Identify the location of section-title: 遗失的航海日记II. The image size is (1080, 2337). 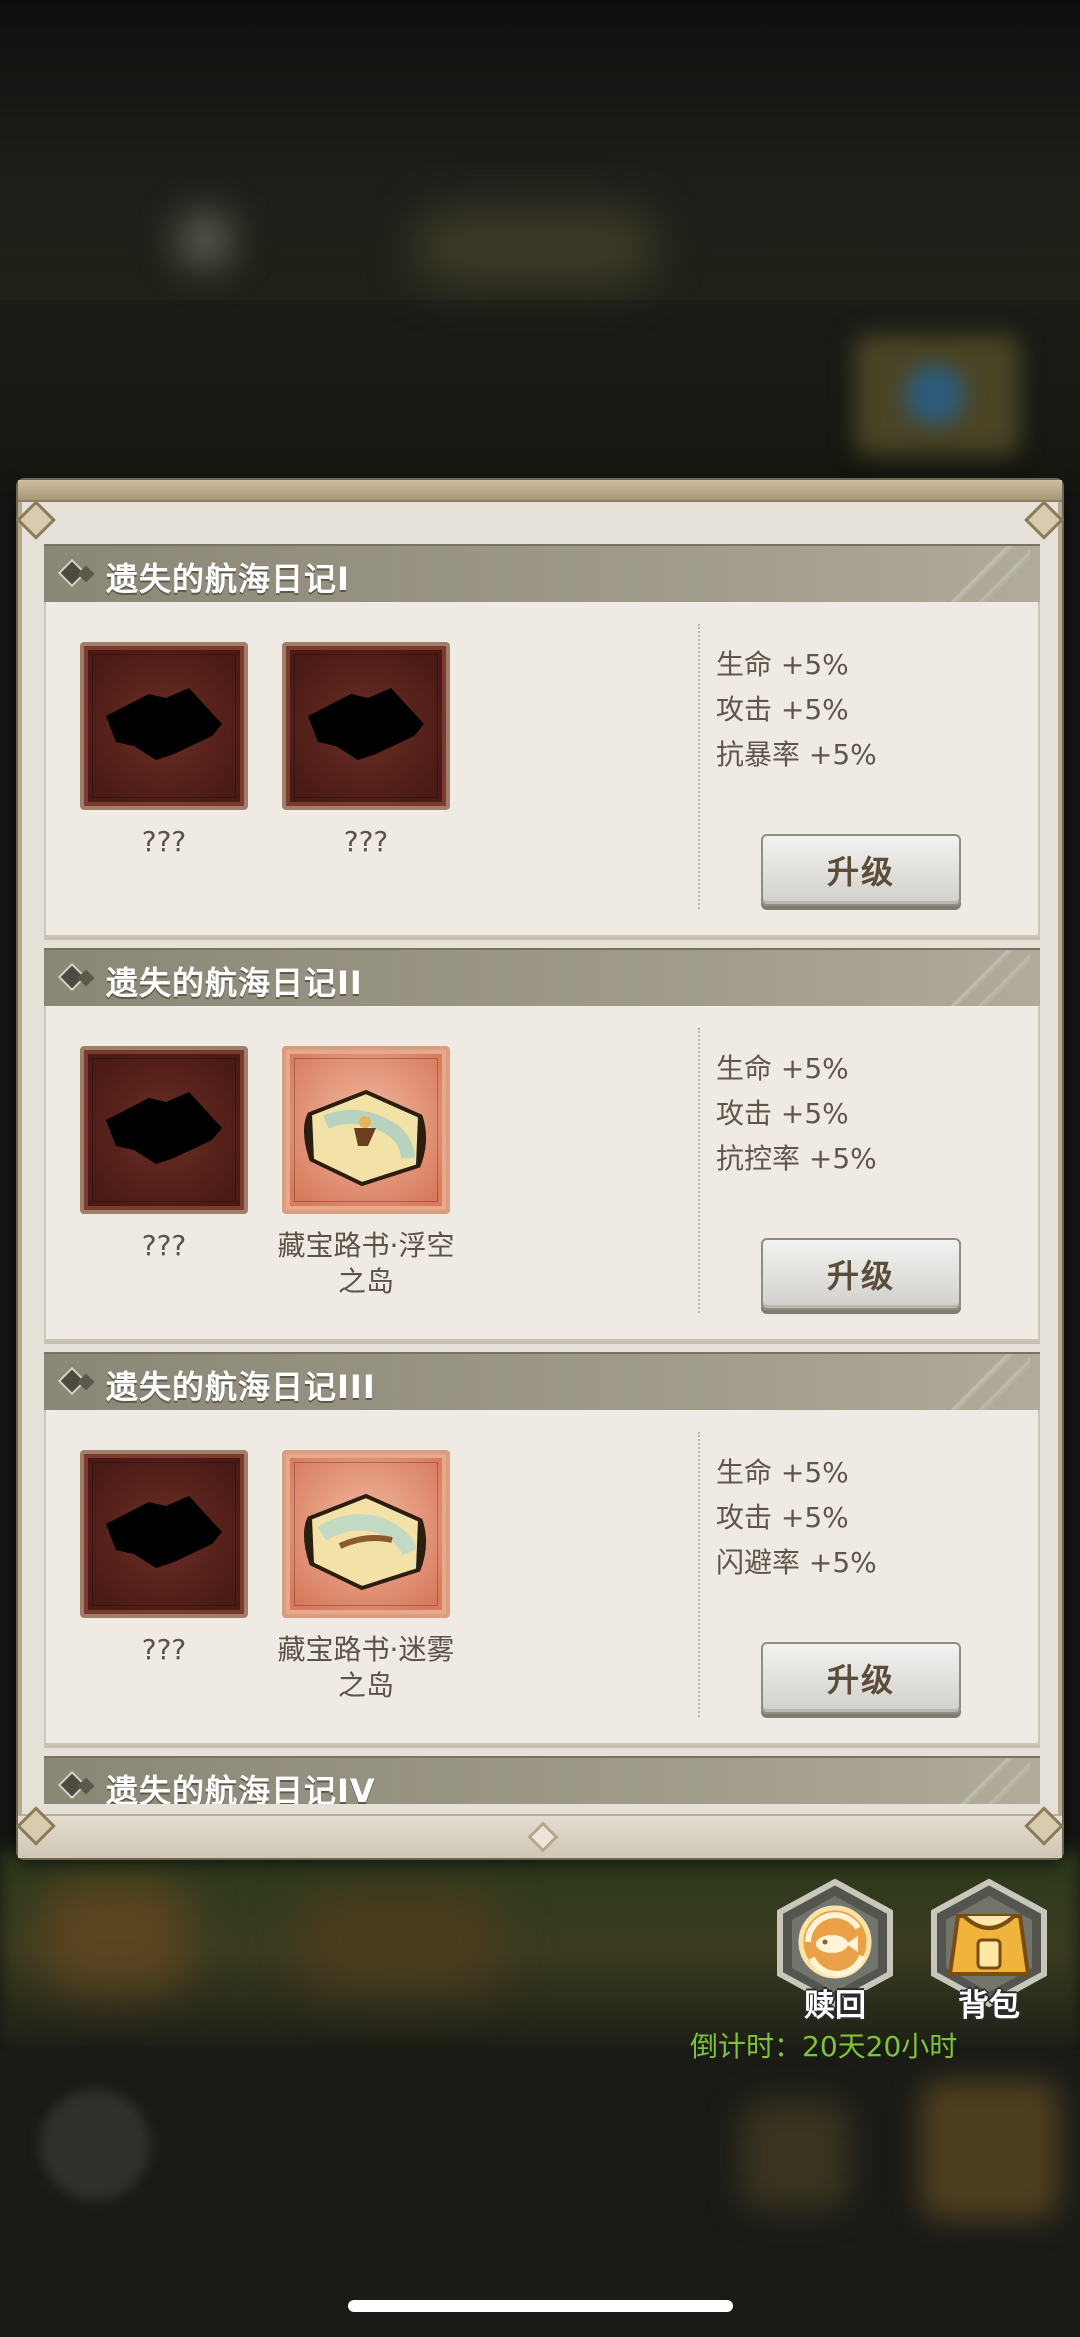
(234, 983).